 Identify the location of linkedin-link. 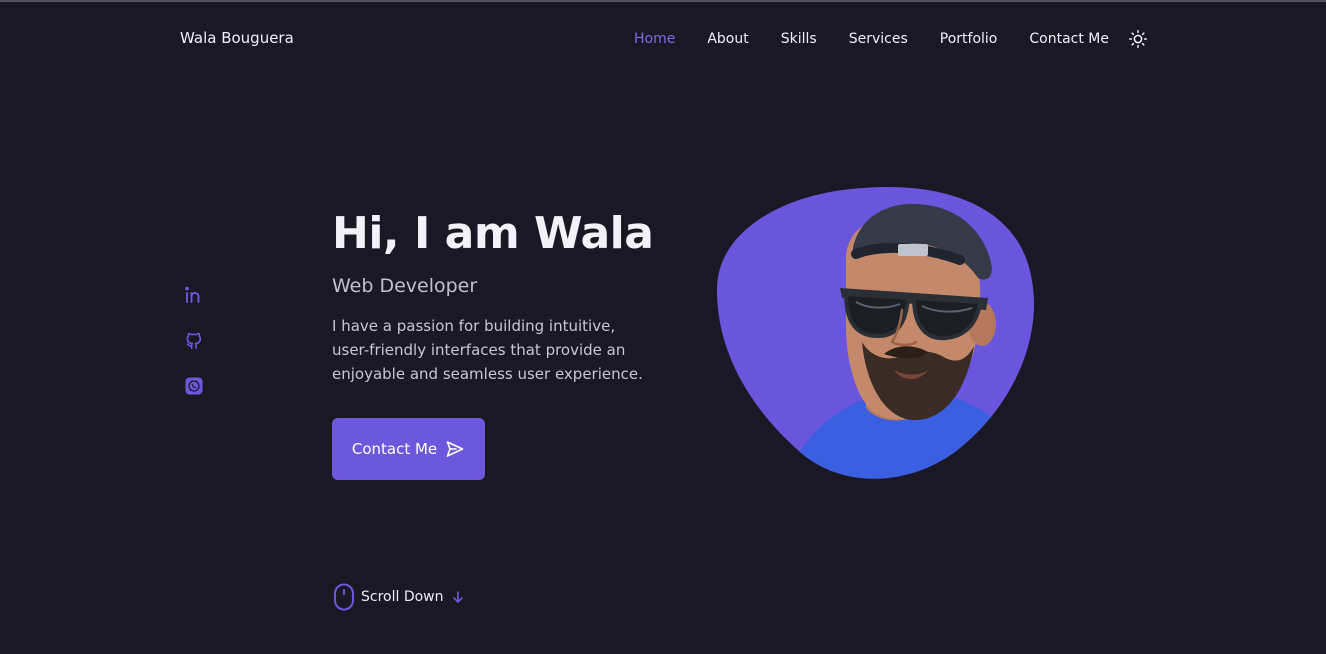
(194, 295).